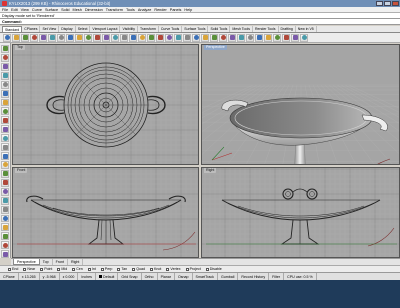  I want to click on circle-icon, so click(5, 84).